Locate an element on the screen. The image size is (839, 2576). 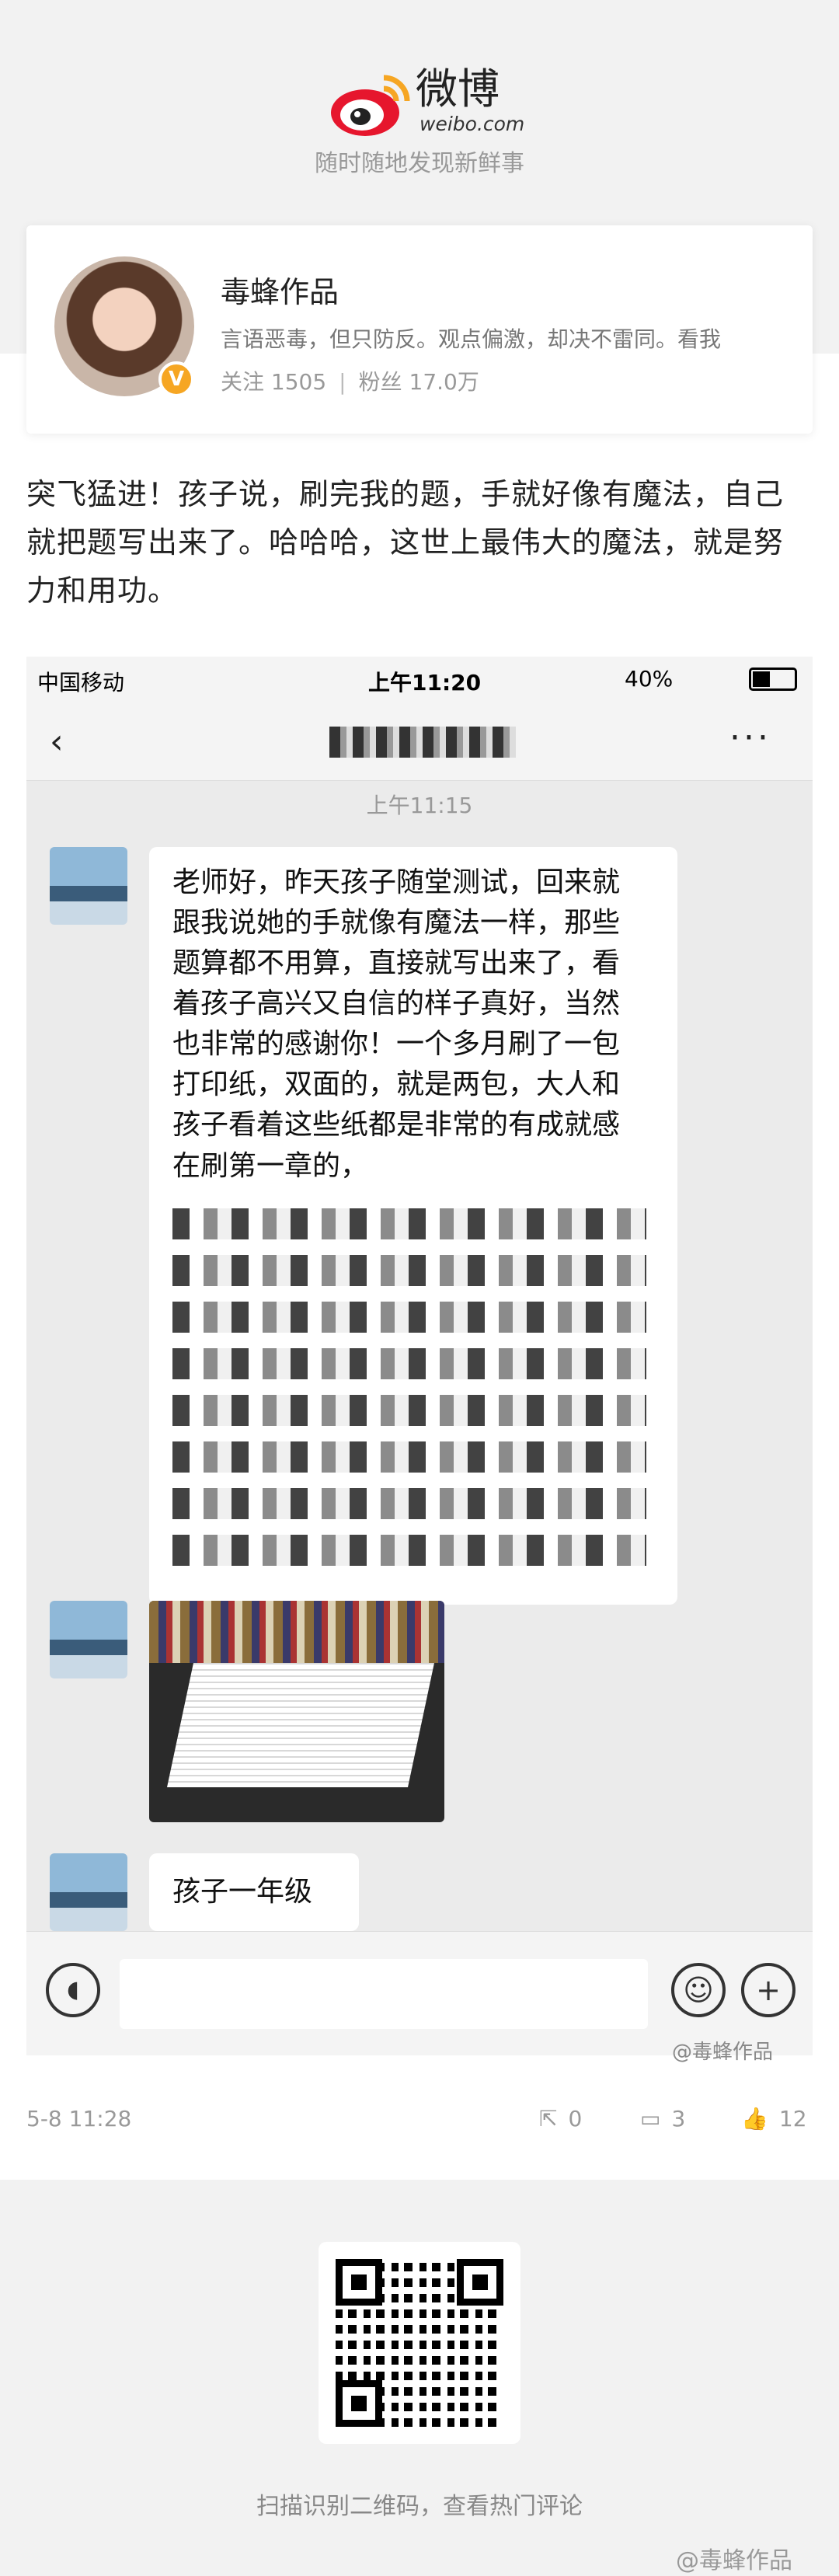
footer-watermark: @毒蜂作品 is located at coordinates (734, 2560).